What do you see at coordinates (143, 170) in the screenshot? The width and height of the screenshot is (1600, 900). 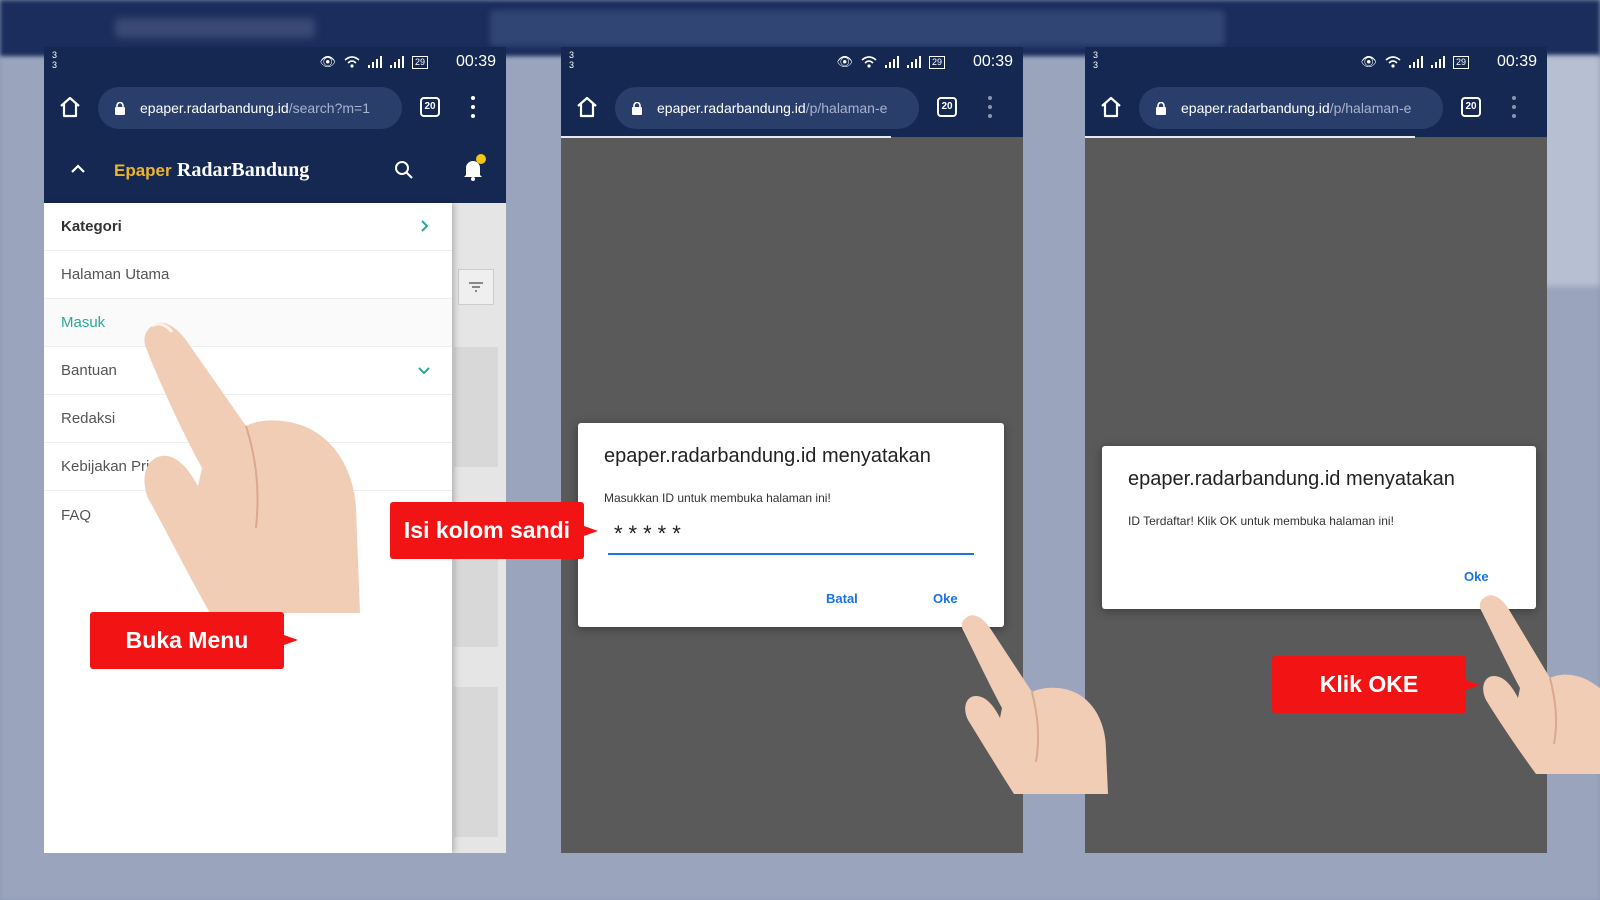 I see `logo-epaper: Epaper` at bounding box center [143, 170].